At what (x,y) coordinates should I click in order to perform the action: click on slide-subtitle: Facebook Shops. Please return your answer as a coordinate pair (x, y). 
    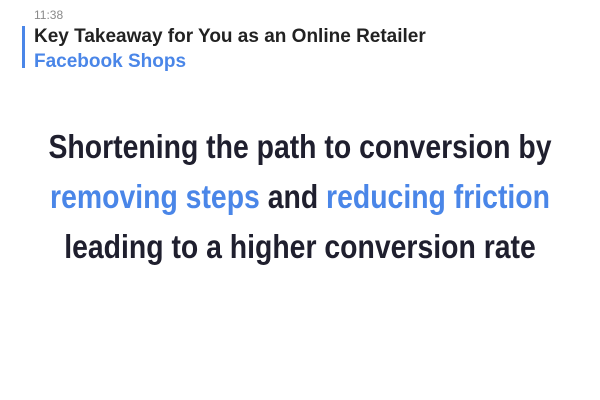
    Looking at the image, I should click on (110, 61).